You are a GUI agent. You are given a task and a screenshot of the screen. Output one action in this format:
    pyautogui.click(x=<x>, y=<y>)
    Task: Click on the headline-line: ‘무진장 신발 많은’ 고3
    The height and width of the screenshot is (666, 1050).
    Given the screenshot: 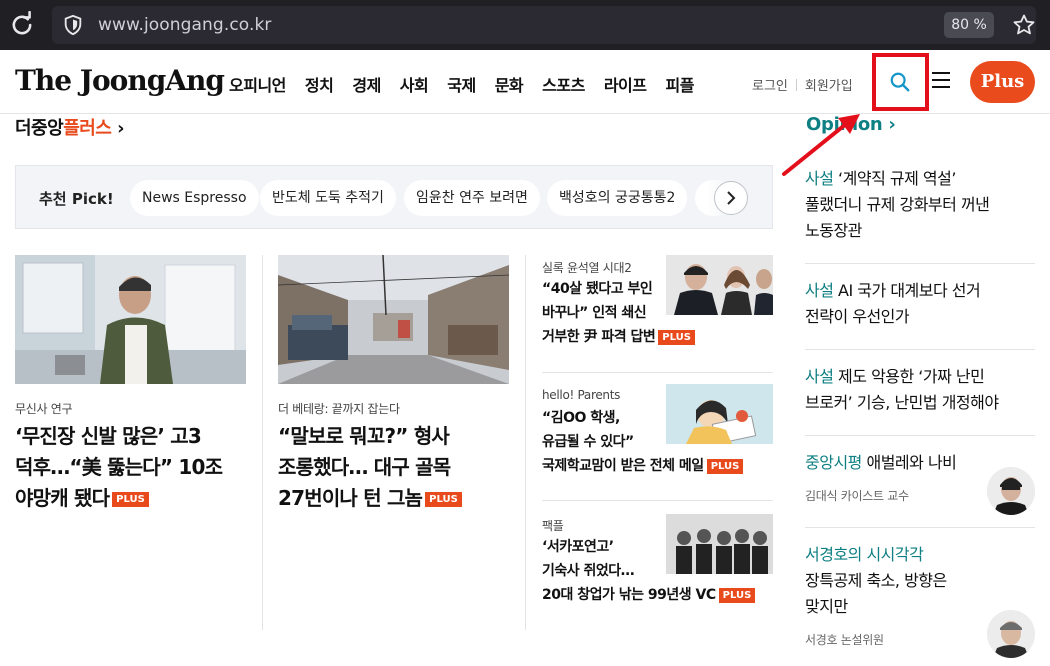 What is the action you would take?
    pyautogui.click(x=108, y=436)
    